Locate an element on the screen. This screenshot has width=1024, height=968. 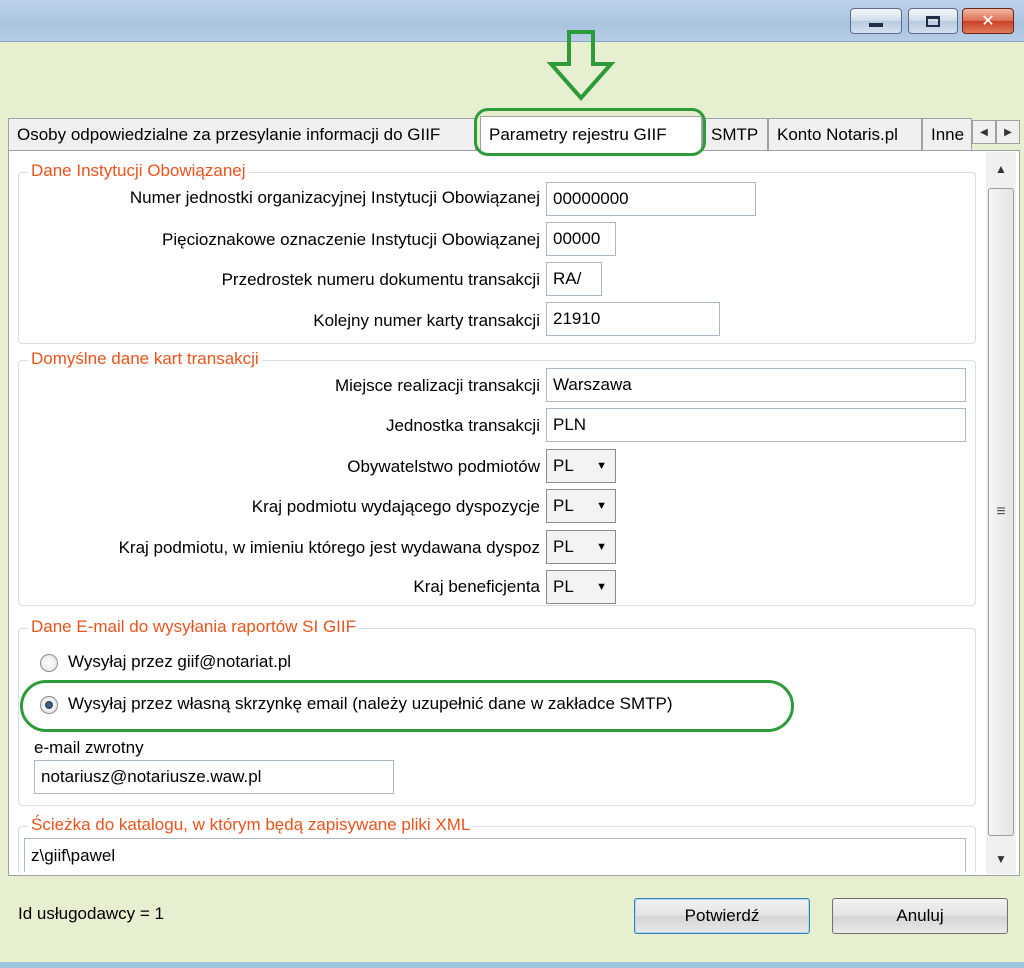
onbehalf-country-select: PL ▼ is located at coordinates (581, 547).